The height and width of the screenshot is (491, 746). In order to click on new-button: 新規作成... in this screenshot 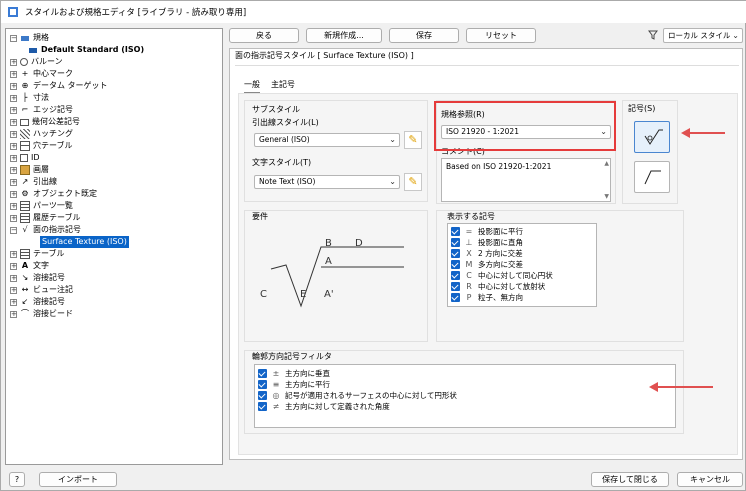, I will do `click(344, 35)`.